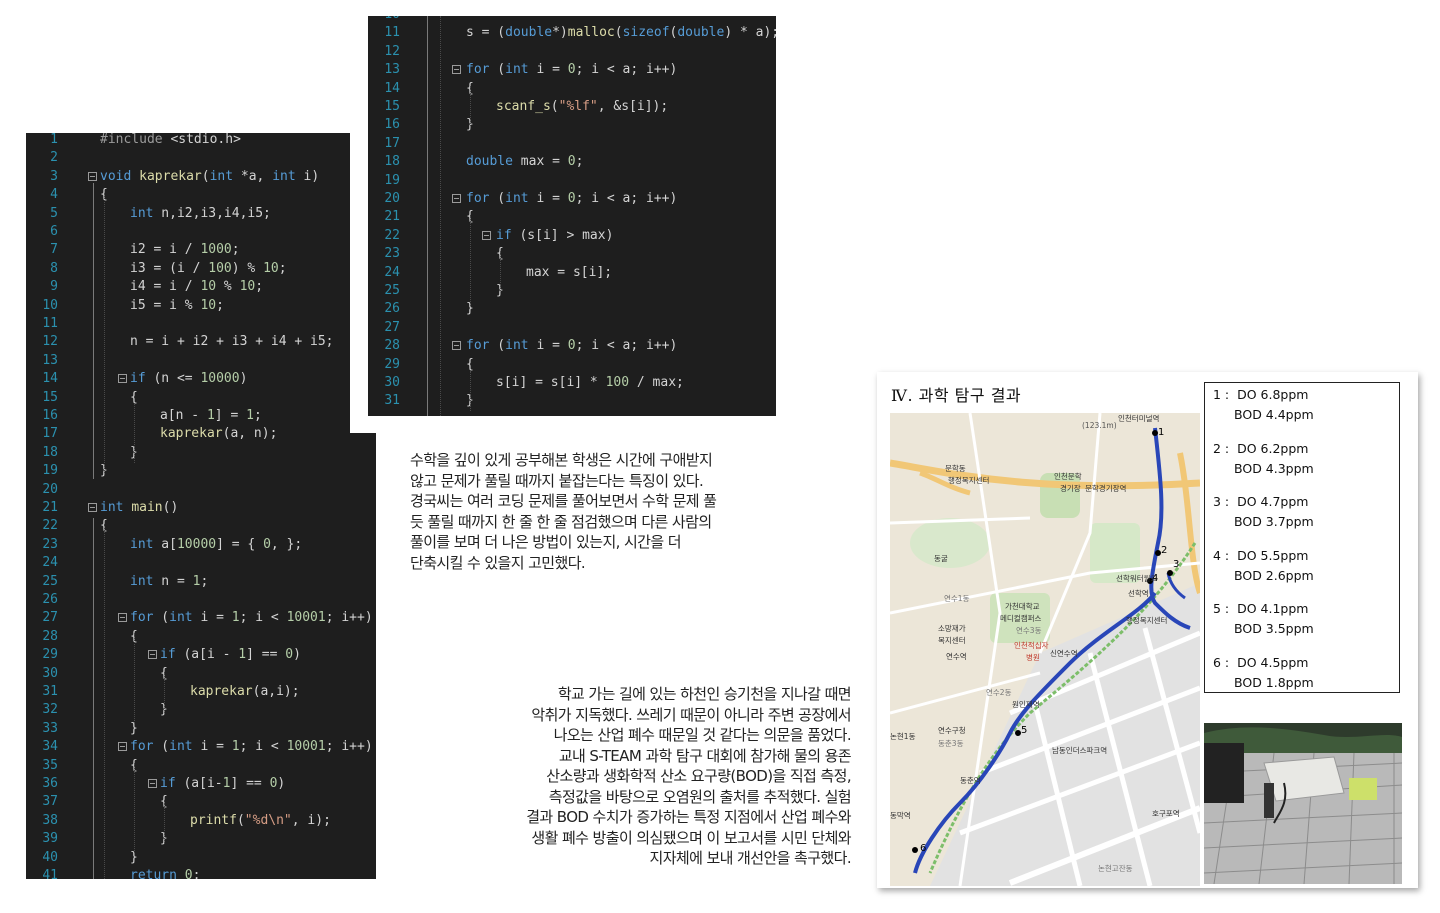  I want to click on paragraph-line: 풀이를 보며 더 나은 방법이 있는지, 시간을 더, so click(546, 542).